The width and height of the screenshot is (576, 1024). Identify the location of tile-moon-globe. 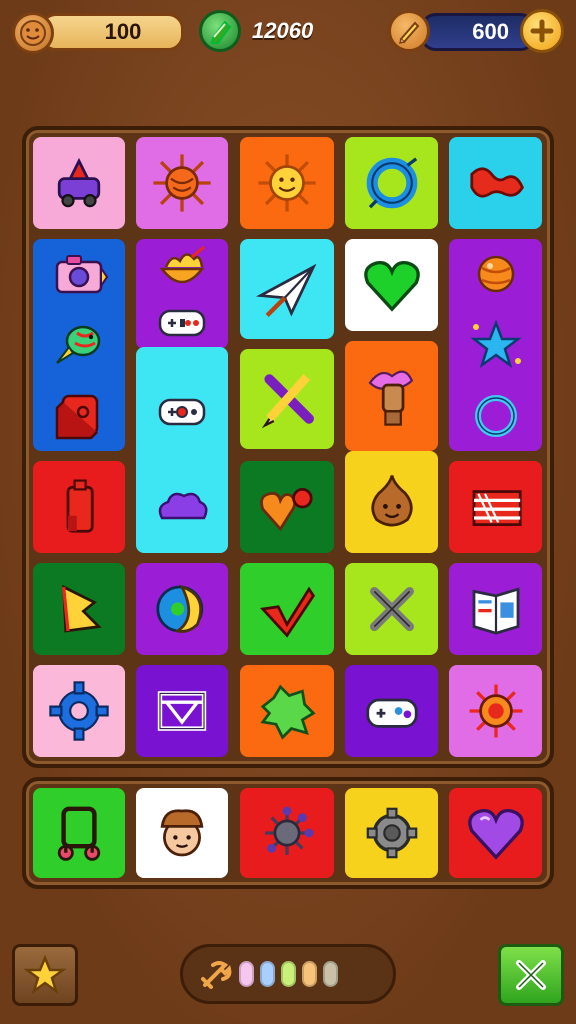
(182, 609).